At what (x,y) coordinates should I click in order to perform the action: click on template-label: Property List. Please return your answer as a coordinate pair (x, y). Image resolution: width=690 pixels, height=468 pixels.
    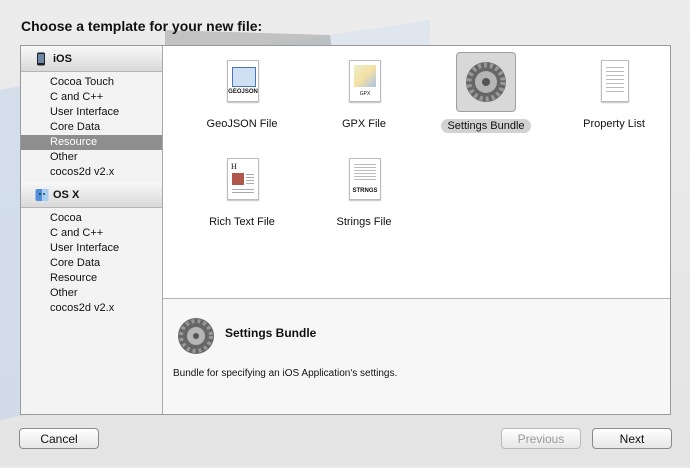
    Looking at the image, I should click on (614, 124).